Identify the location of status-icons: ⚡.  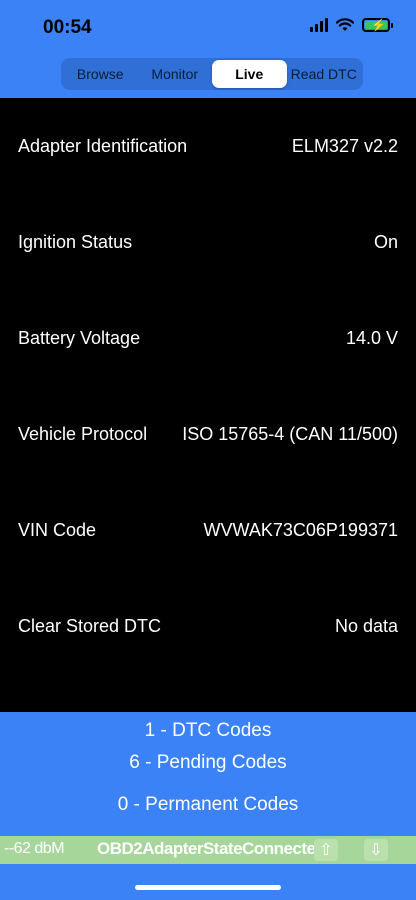
(351, 25).